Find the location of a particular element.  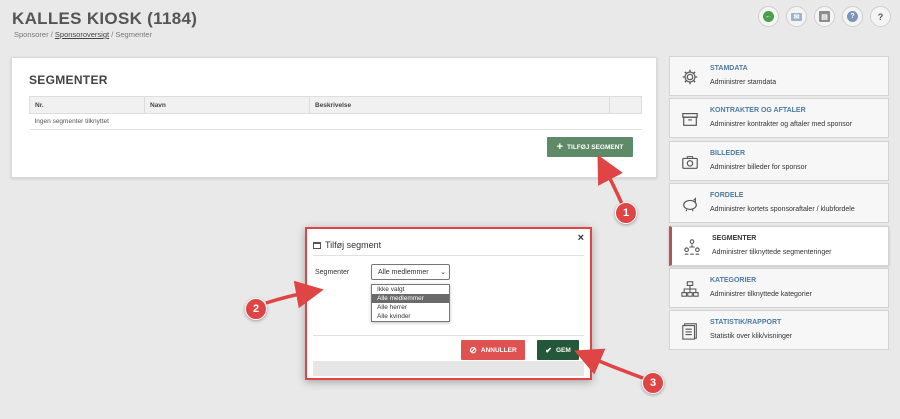

sidebar-item-title: STATISTIK/RAPPORT is located at coordinates (746, 322).